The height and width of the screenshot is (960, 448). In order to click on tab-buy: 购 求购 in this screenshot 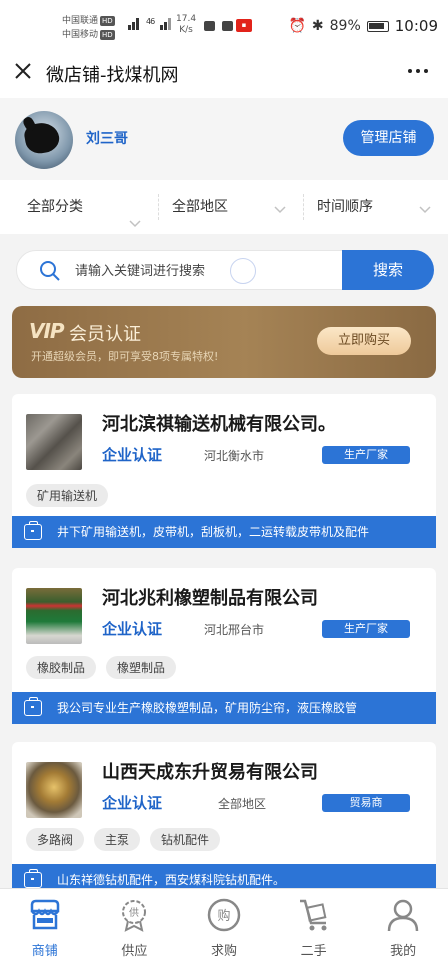, I will do `click(224, 924)`.